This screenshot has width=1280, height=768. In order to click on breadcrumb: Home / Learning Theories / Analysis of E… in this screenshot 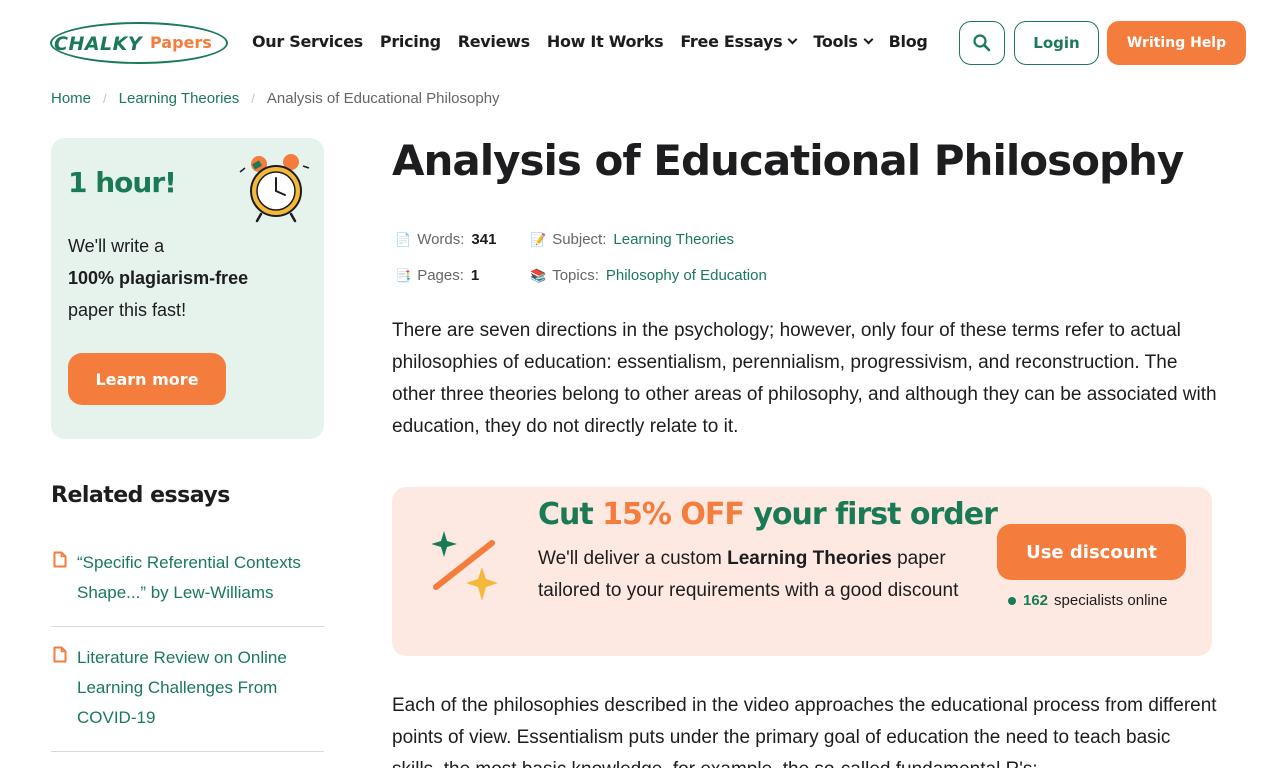, I will do `click(275, 98)`.